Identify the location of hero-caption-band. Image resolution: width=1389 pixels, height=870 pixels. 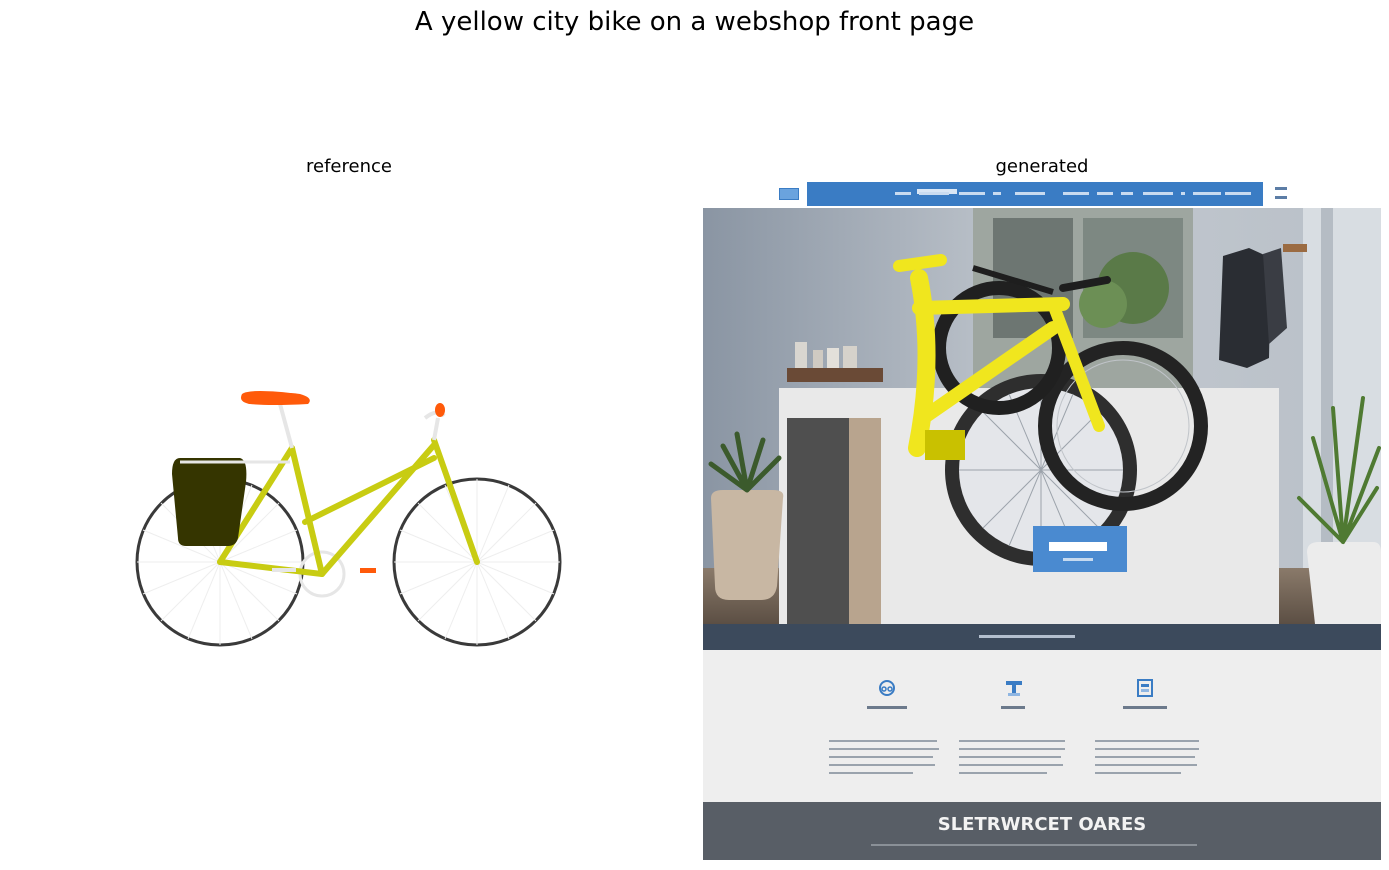
(1042, 637).